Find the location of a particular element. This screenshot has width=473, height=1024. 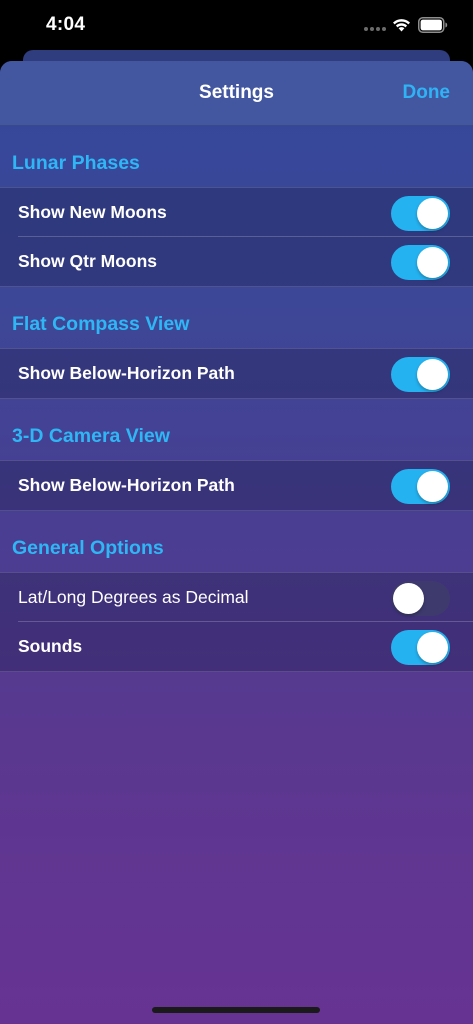

toggle-show-qtr-moons is located at coordinates (420, 262).